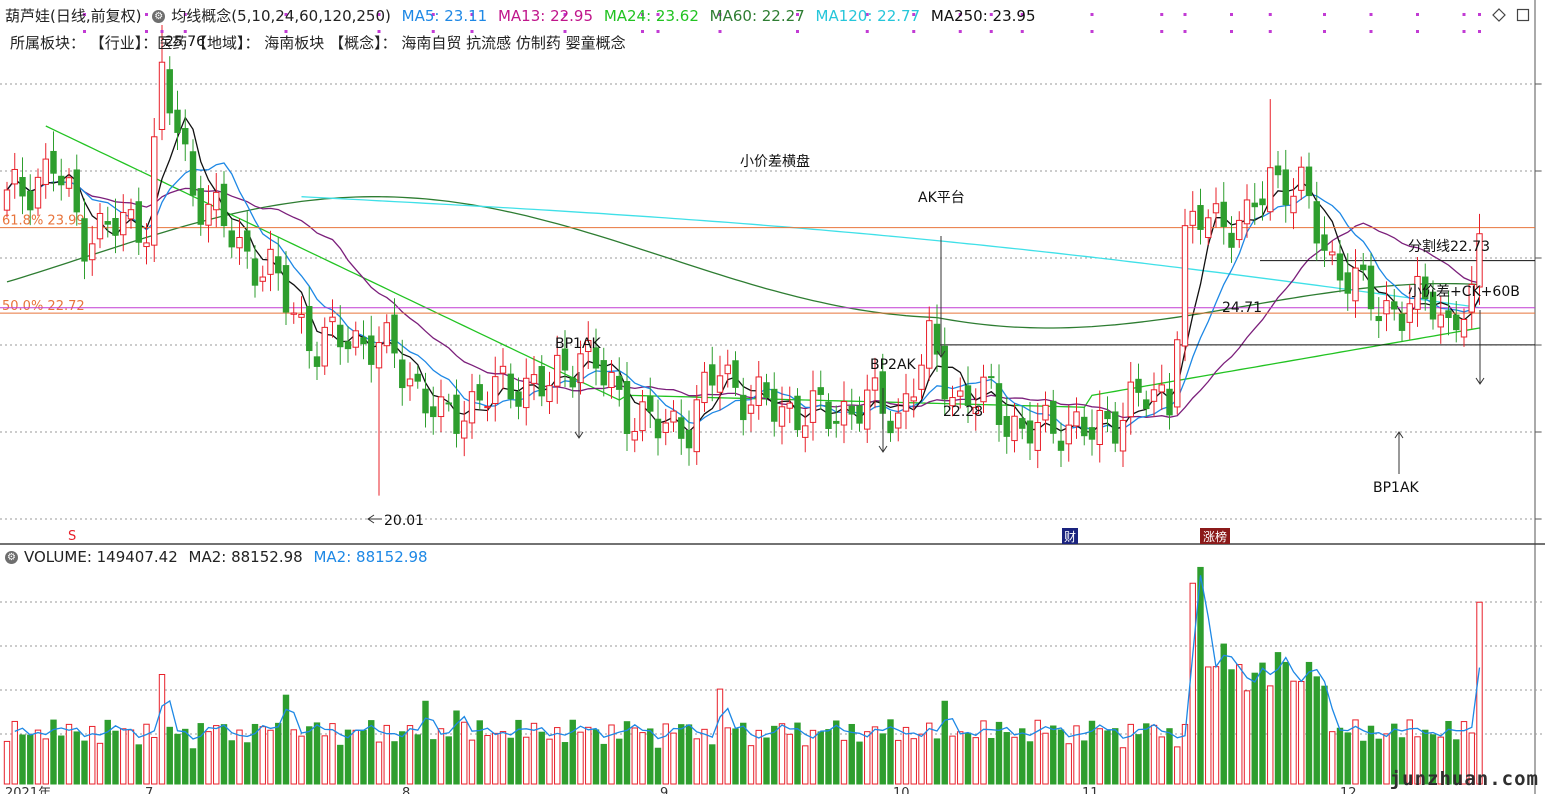 This screenshot has height=798, width=1545. I want to click on volume-ma2-b: MA2: 88152.98, so click(370, 557).